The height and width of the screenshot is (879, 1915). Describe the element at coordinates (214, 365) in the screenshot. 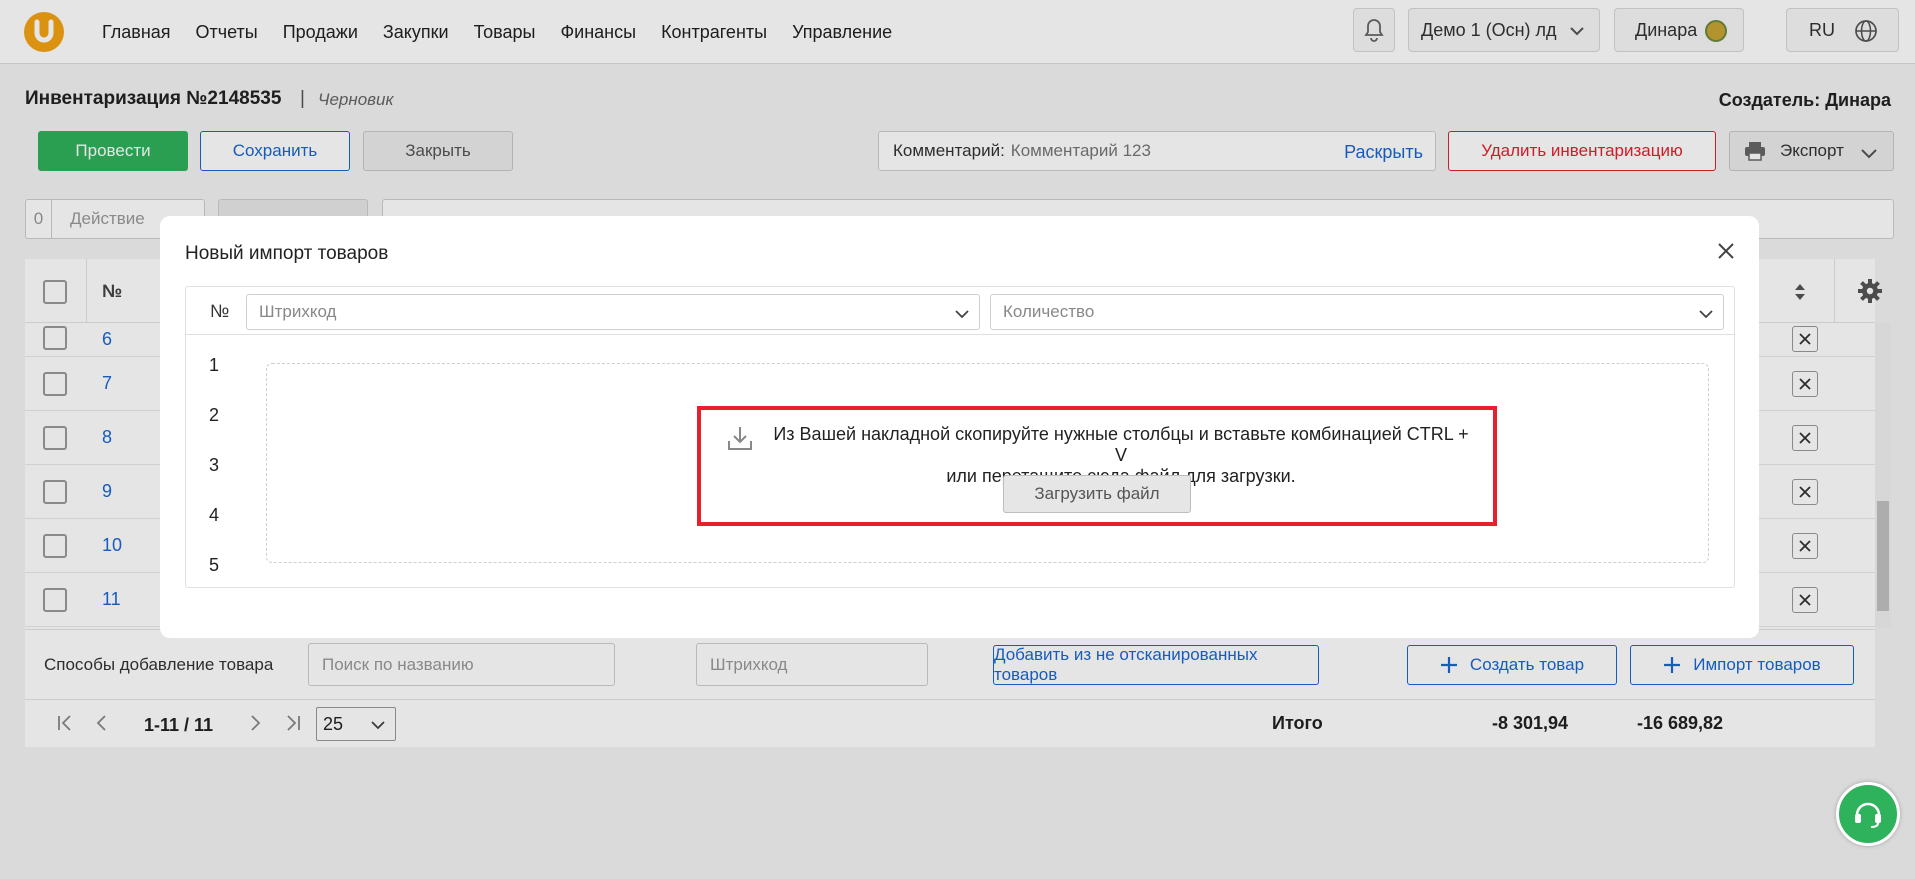

I see `grid-row-number: 1` at that location.